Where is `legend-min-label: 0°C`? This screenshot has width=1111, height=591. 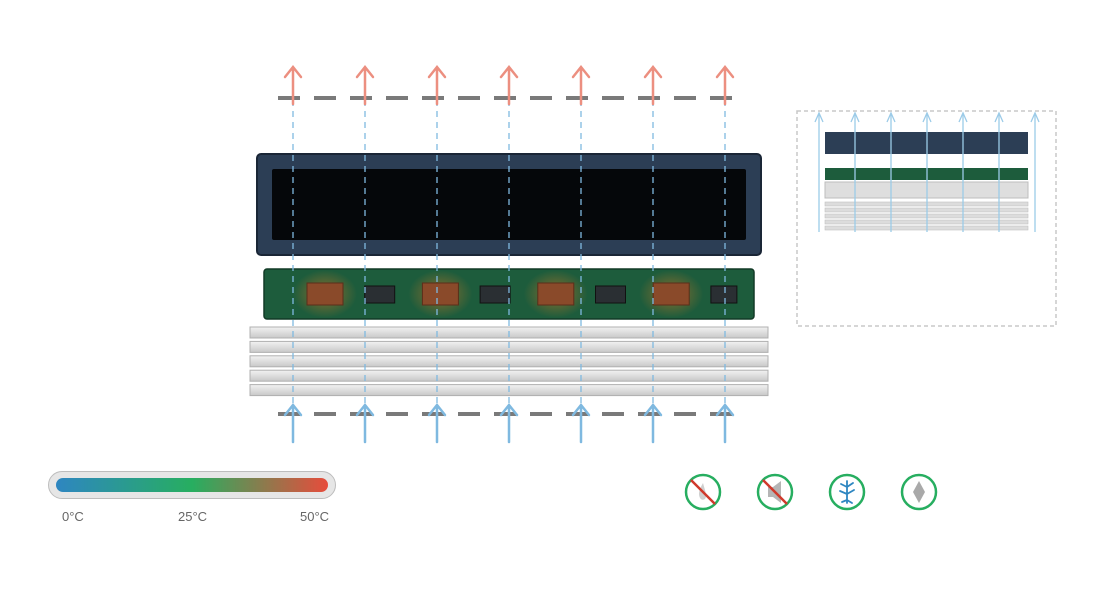
legend-min-label: 0°C is located at coordinates (73, 516).